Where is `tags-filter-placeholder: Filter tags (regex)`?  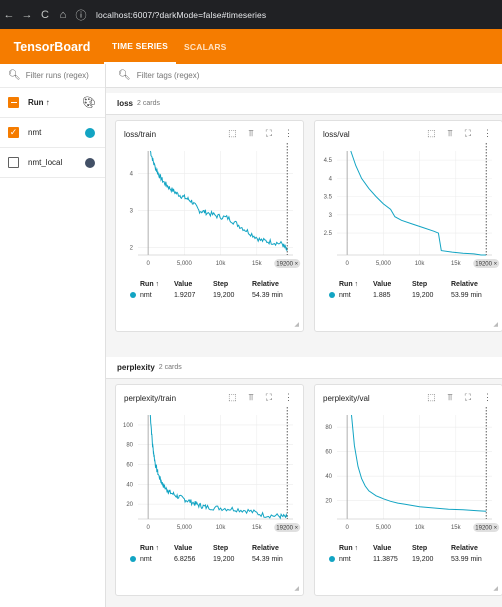 tags-filter-placeholder: Filter tags (regex) is located at coordinates (168, 75).